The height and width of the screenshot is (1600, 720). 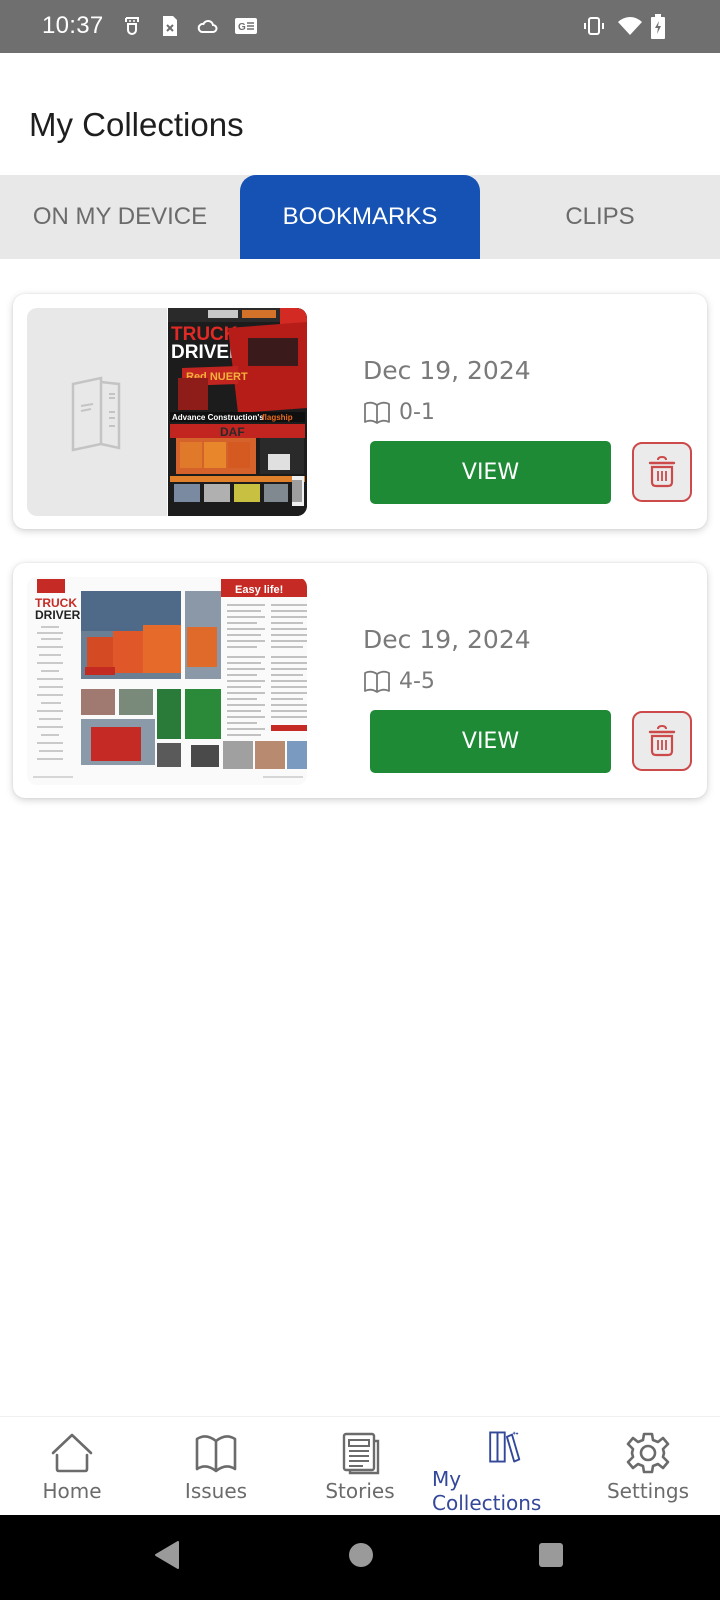 I want to click on home-button, so click(x=361, y=1557).